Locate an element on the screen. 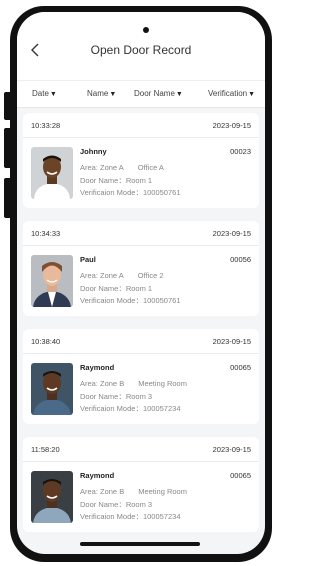 This screenshot has height=566, width=320. record-office: Office 2 is located at coordinates (150, 275).